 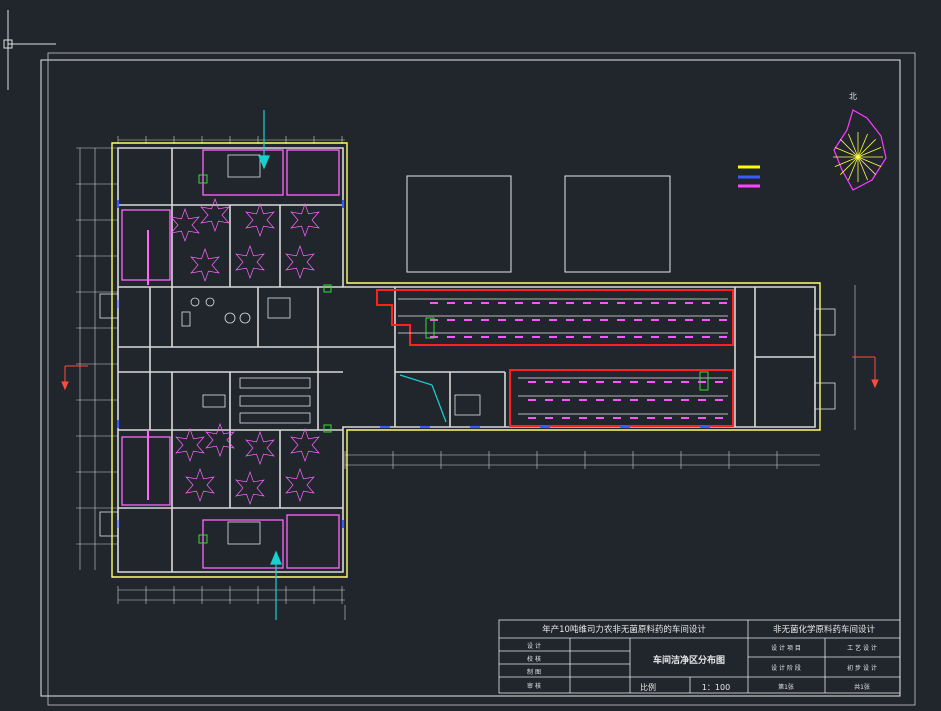 I want to click on sheet-total: 共1张, so click(x=862, y=687).